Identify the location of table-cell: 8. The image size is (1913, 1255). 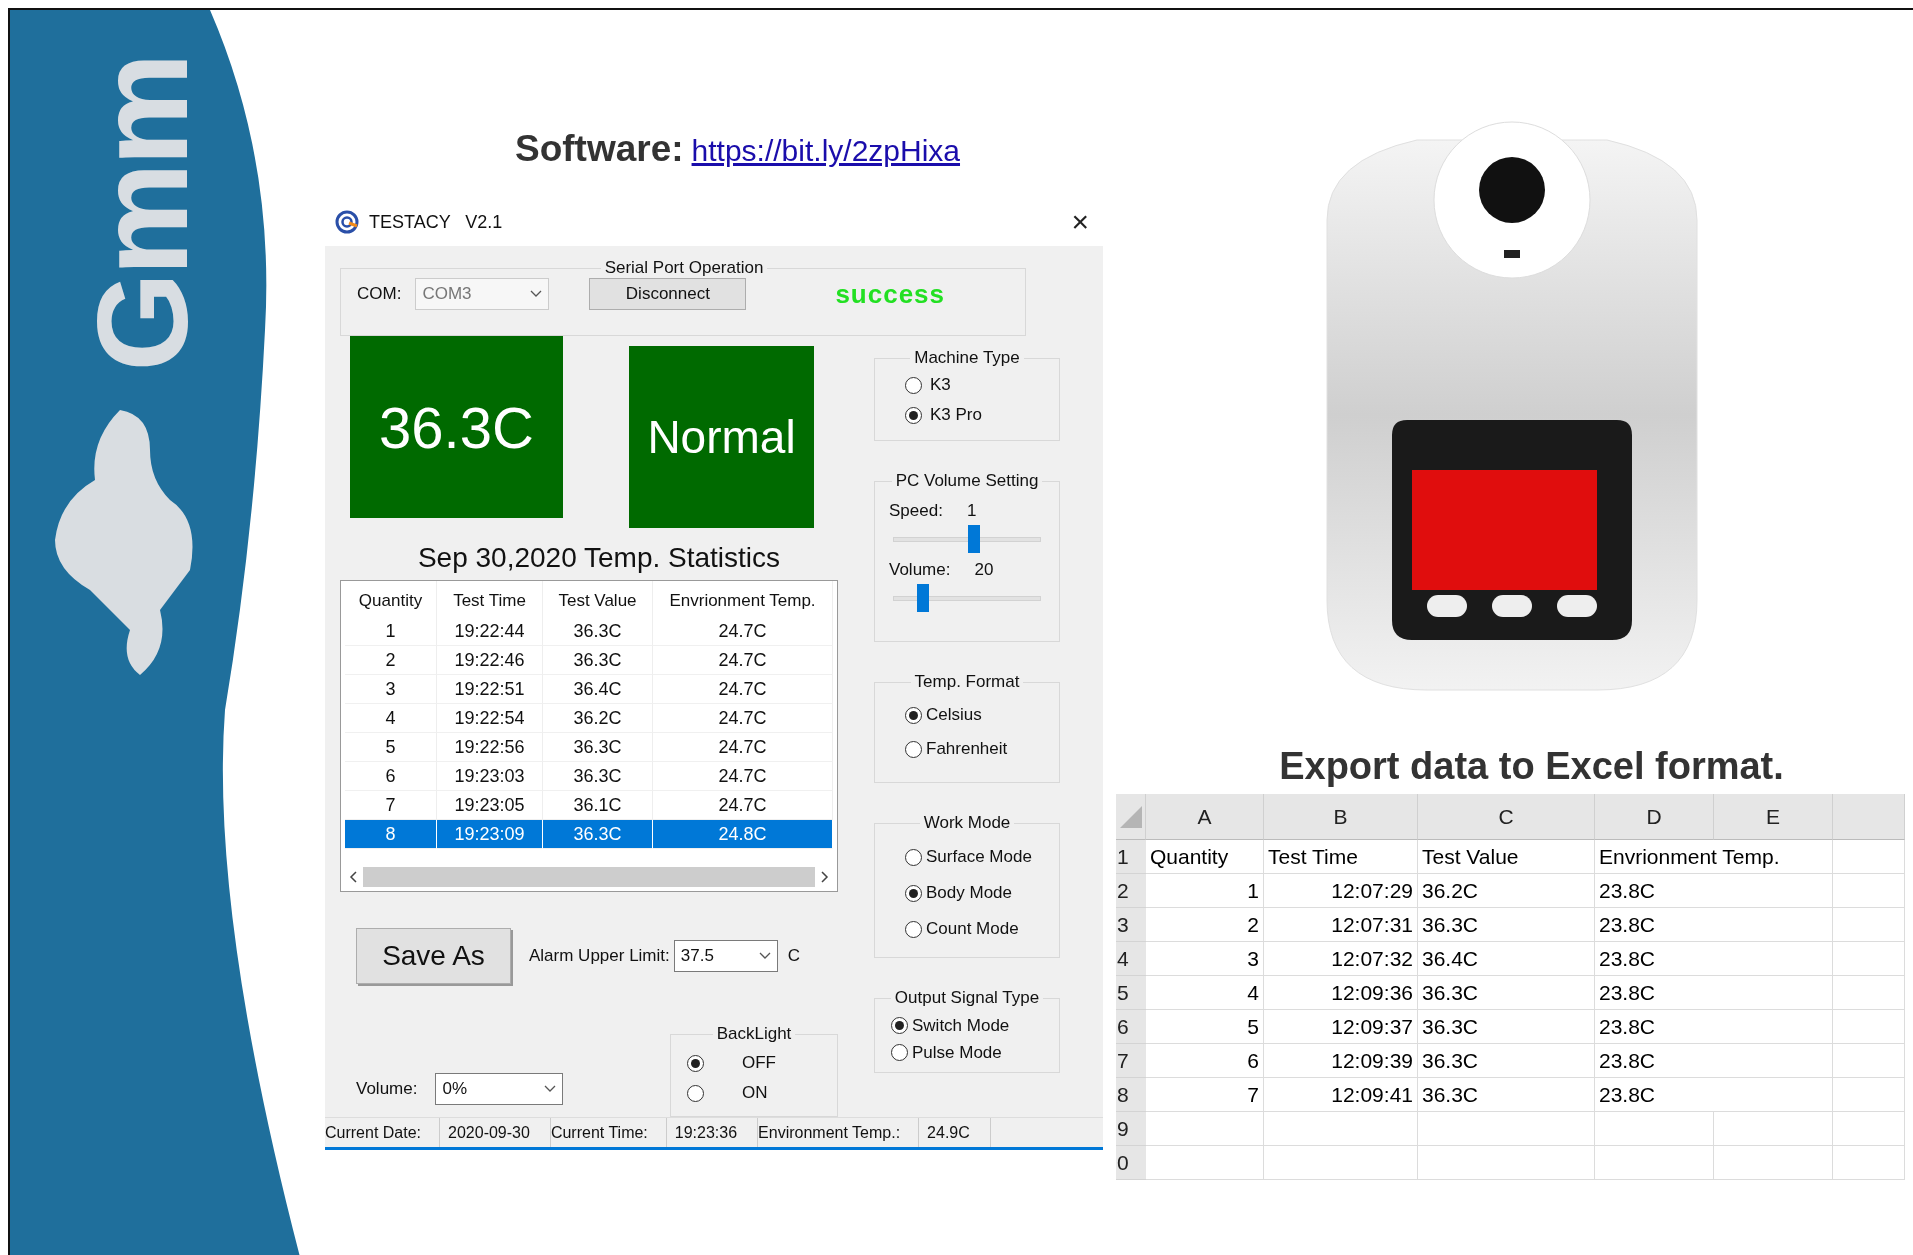
(391, 834).